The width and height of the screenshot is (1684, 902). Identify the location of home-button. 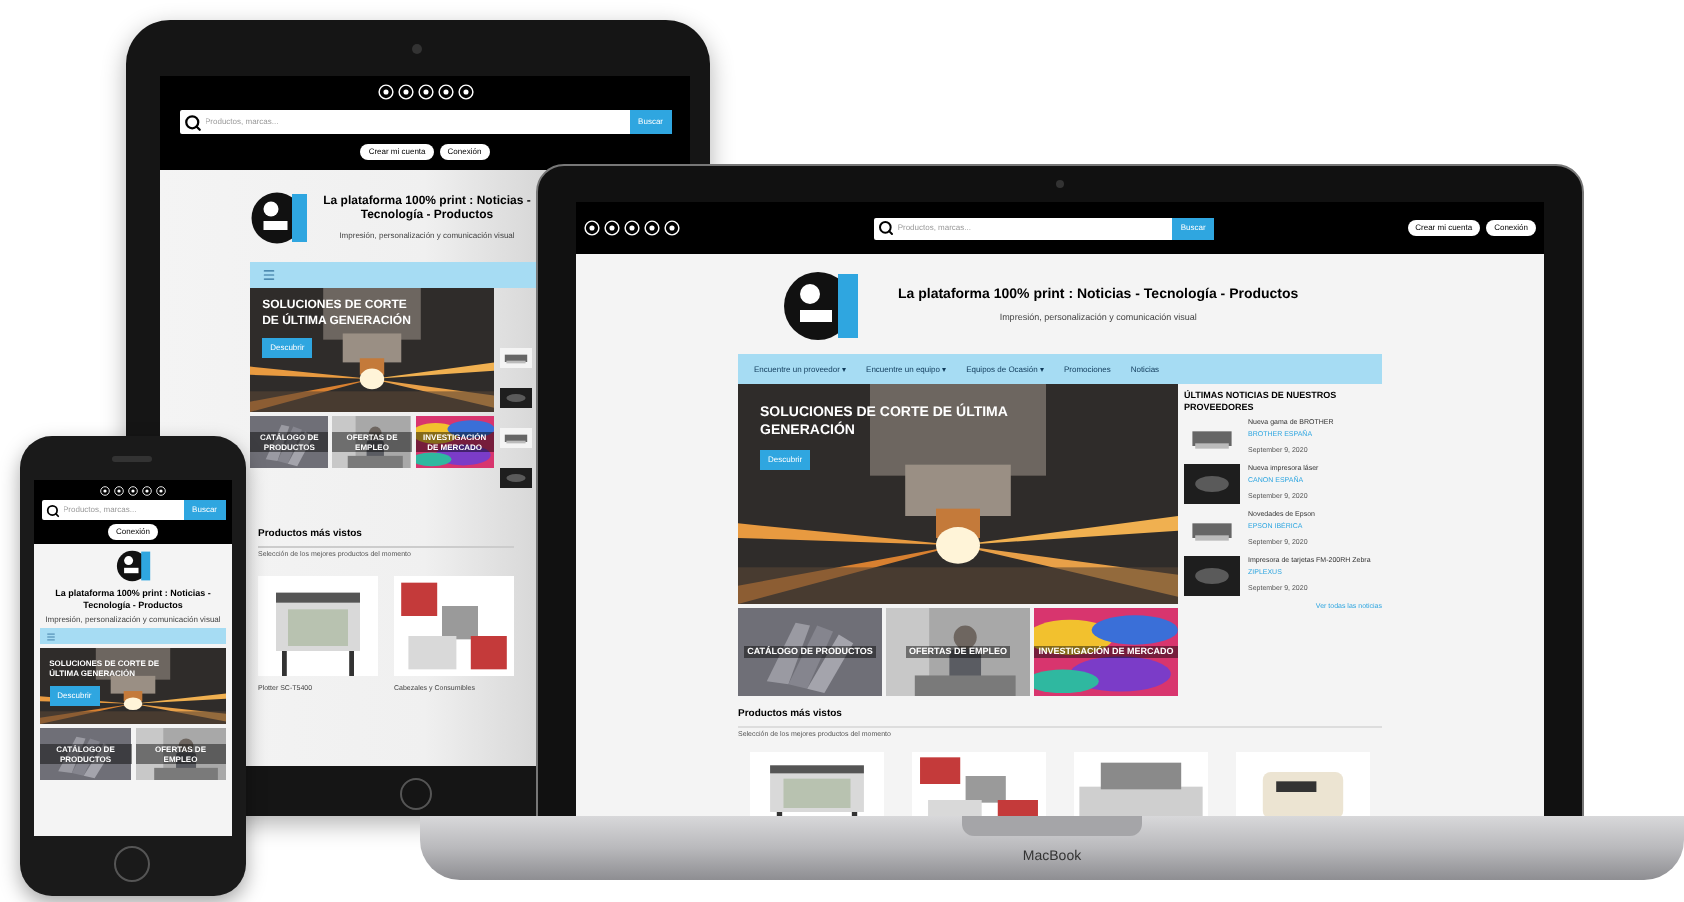
(416, 794).